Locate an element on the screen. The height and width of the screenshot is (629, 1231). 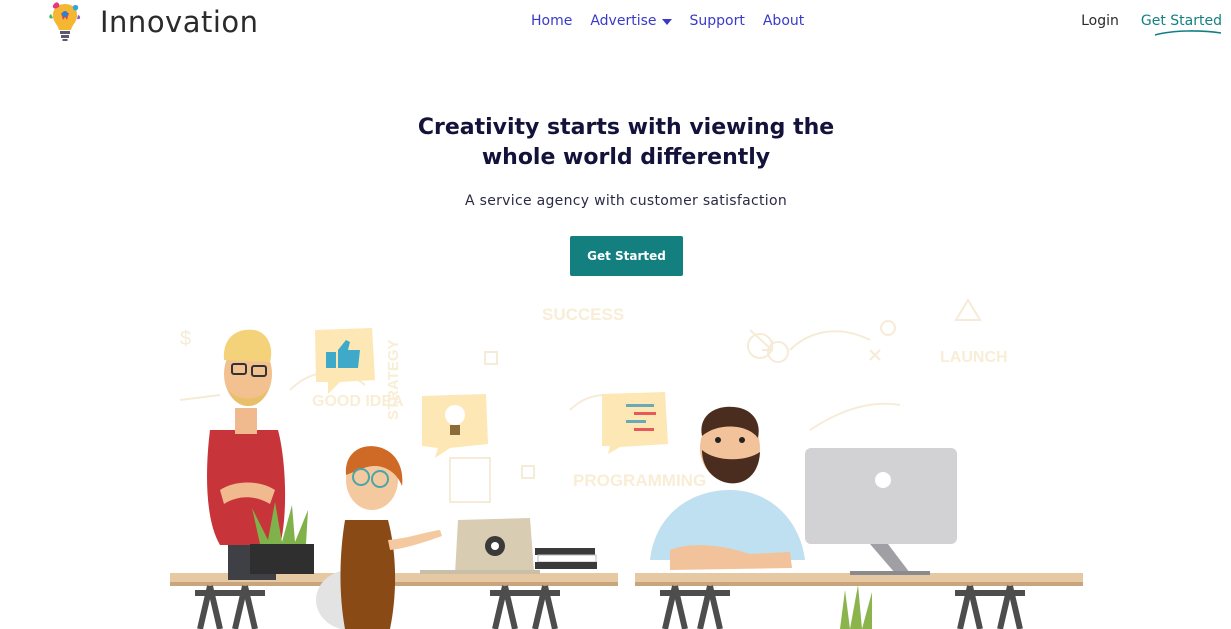
doodle-strategy: STRATEGY is located at coordinates (393, 379).